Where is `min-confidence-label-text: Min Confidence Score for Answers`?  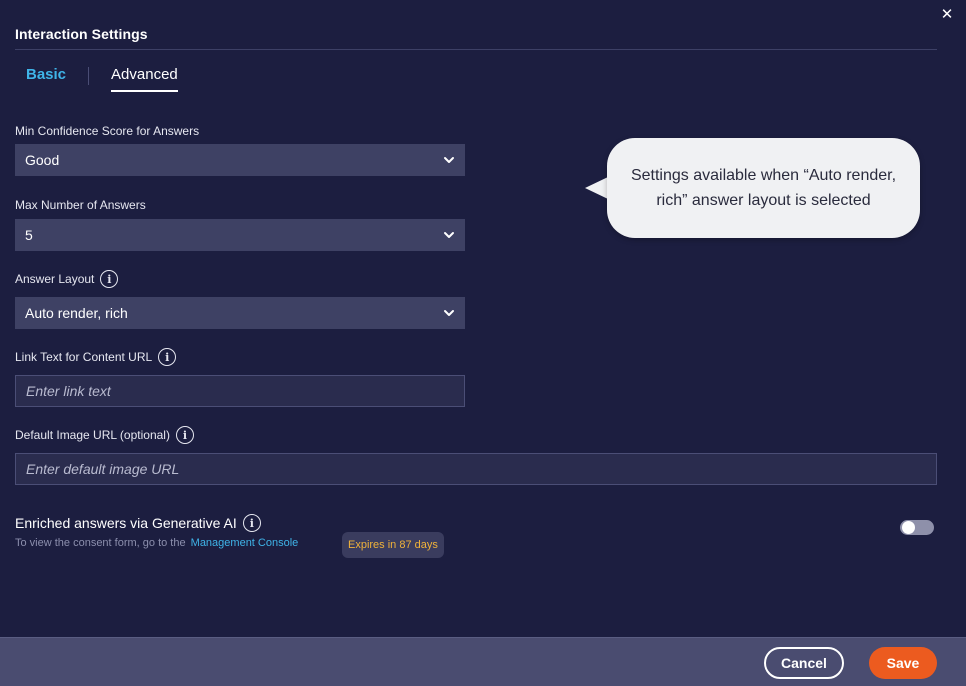
min-confidence-label-text: Min Confidence Score for Answers is located at coordinates (107, 131).